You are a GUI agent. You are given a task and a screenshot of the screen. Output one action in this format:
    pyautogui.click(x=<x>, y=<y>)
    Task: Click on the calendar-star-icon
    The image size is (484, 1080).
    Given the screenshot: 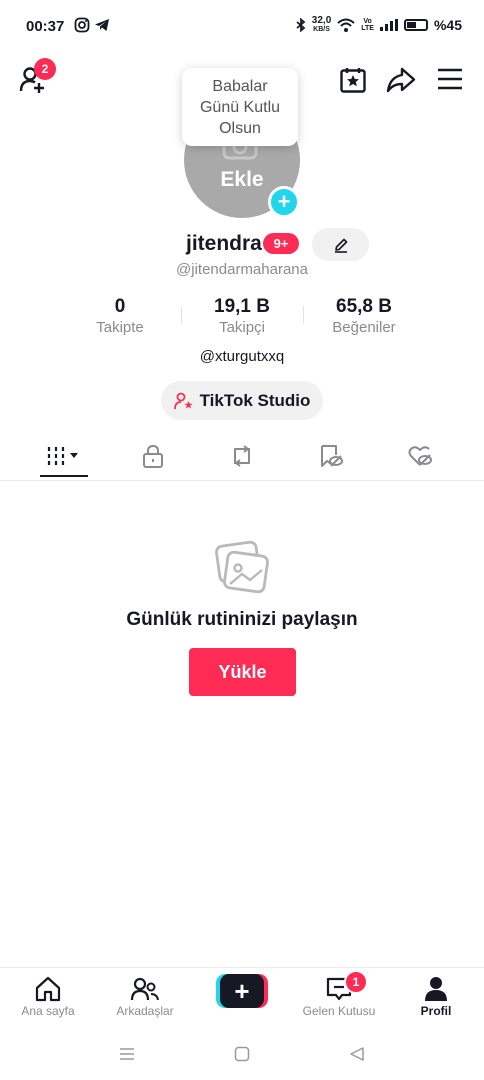 What is the action you would take?
    pyautogui.click(x=353, y=80)
    